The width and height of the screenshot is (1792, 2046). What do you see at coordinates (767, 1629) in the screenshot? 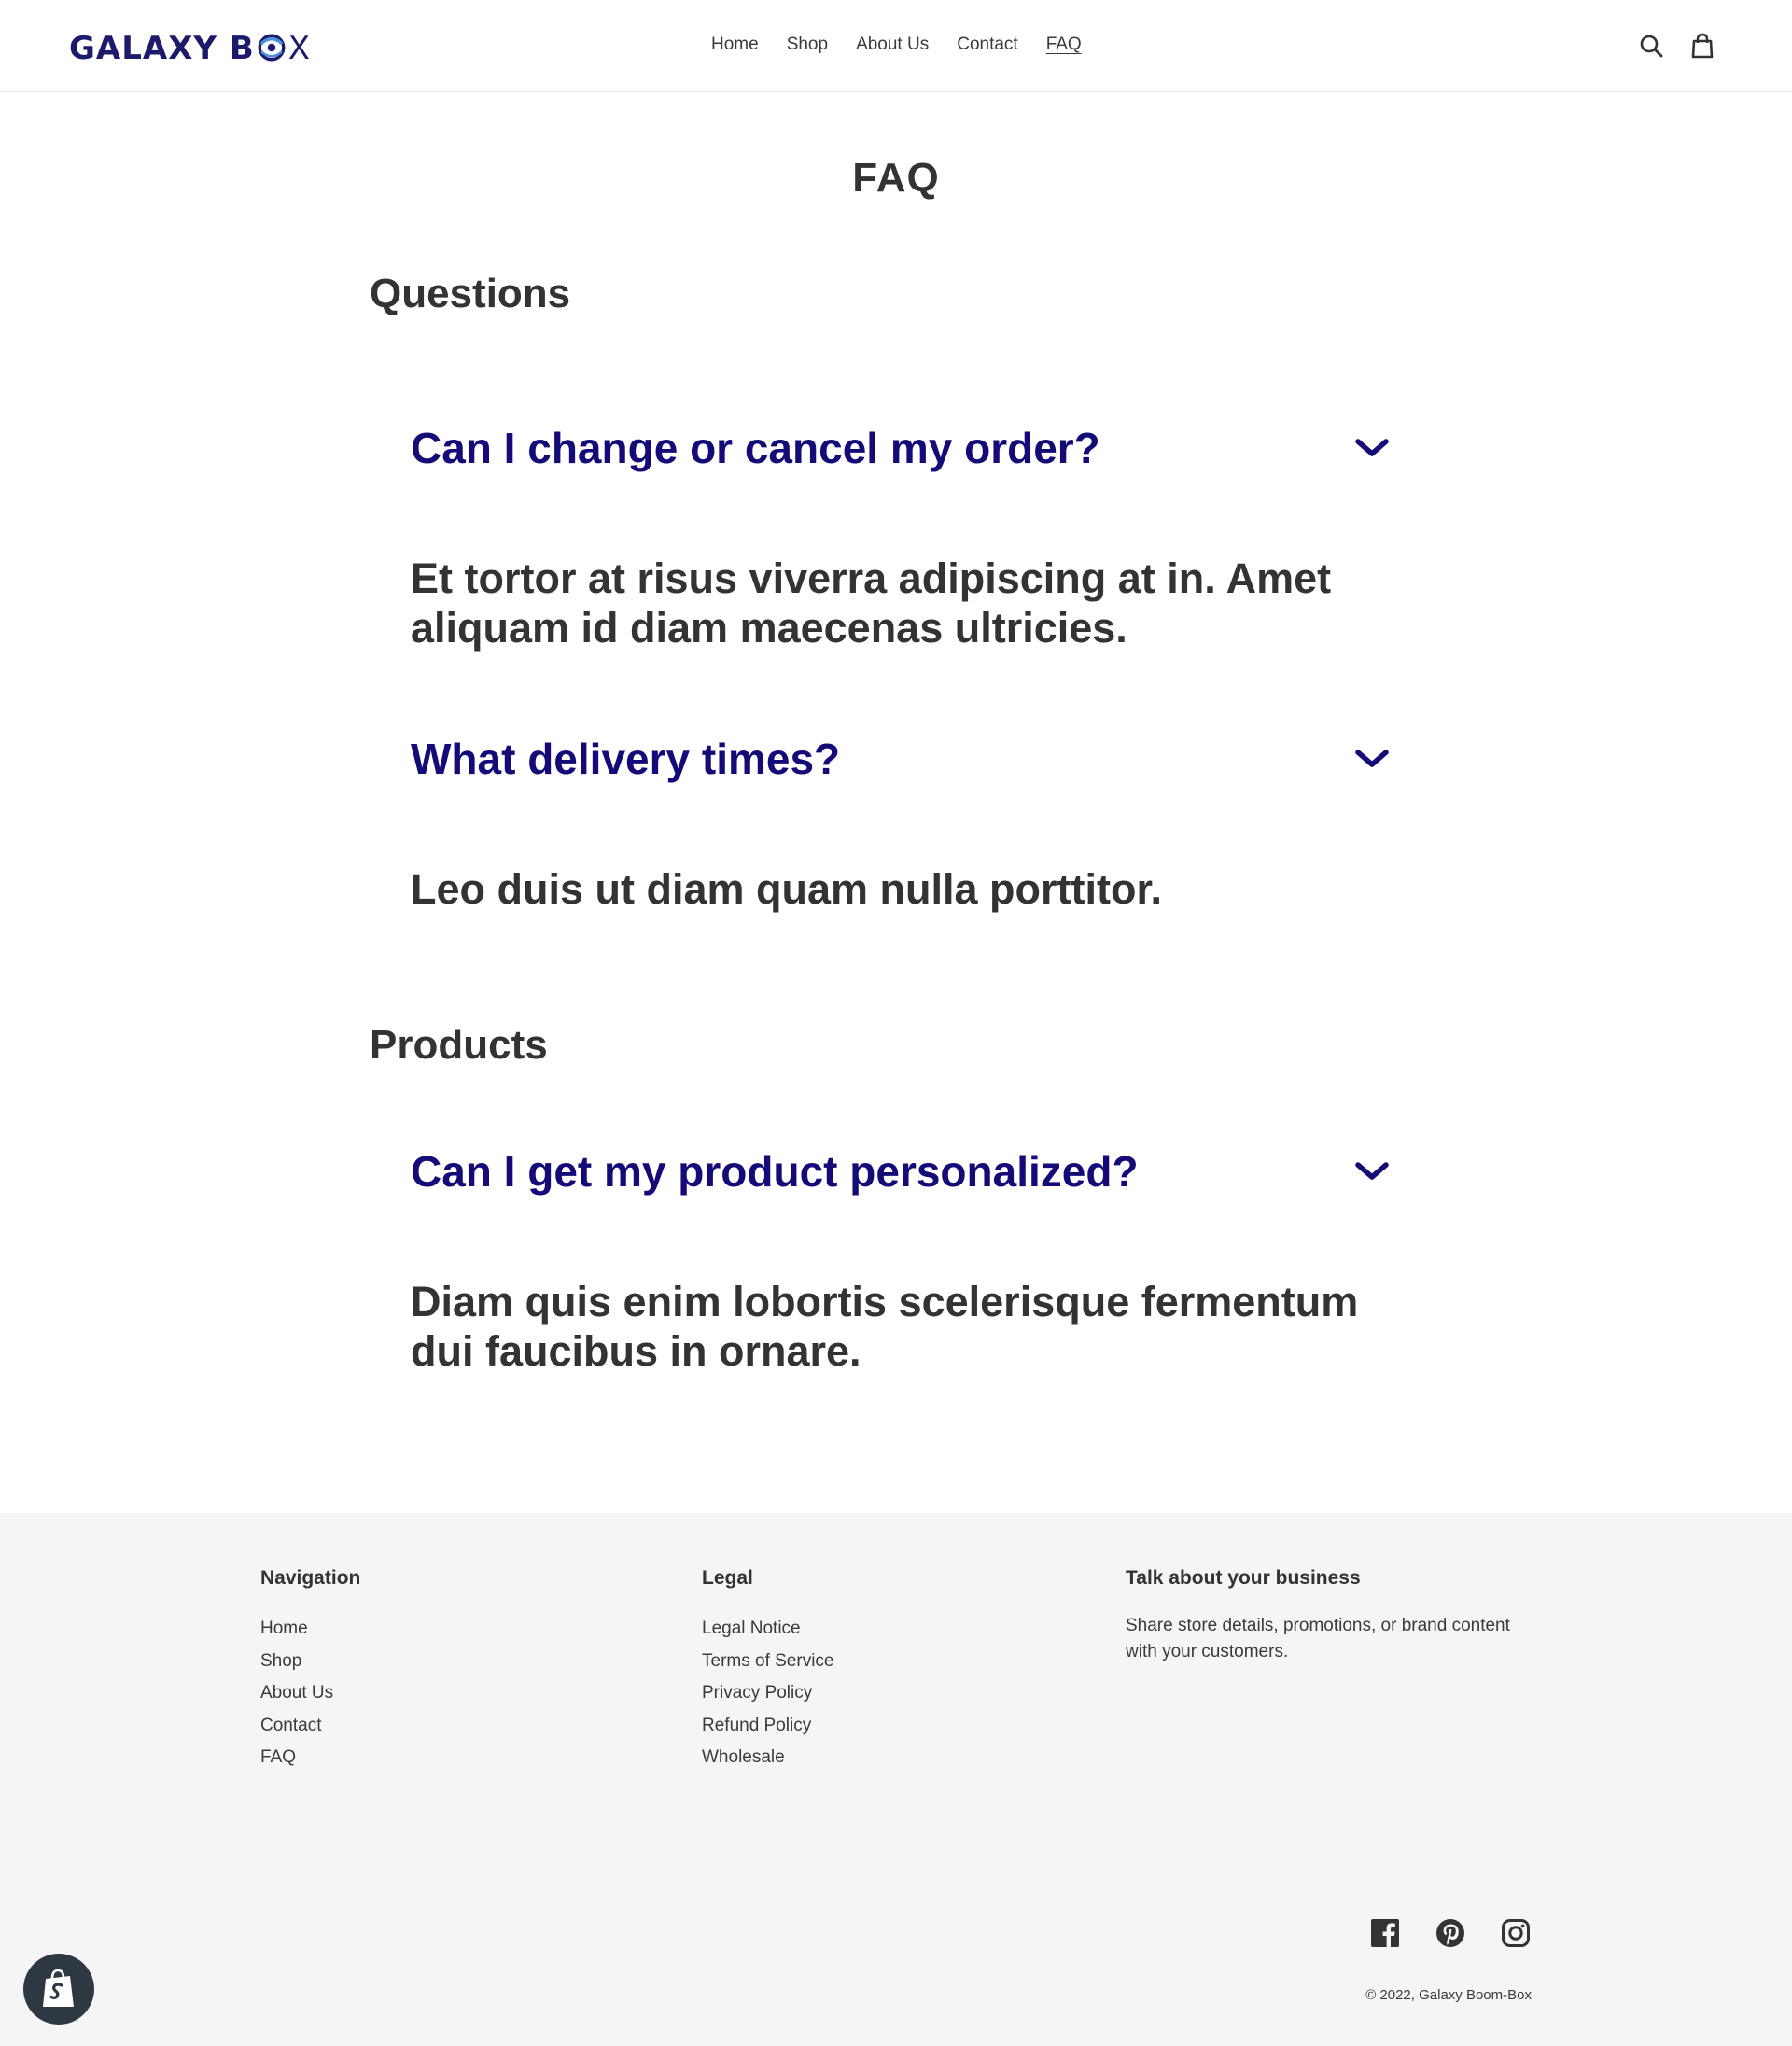
I see `footer-link-legal-notice: Legal Notice` at bounding box center [767, 1629].